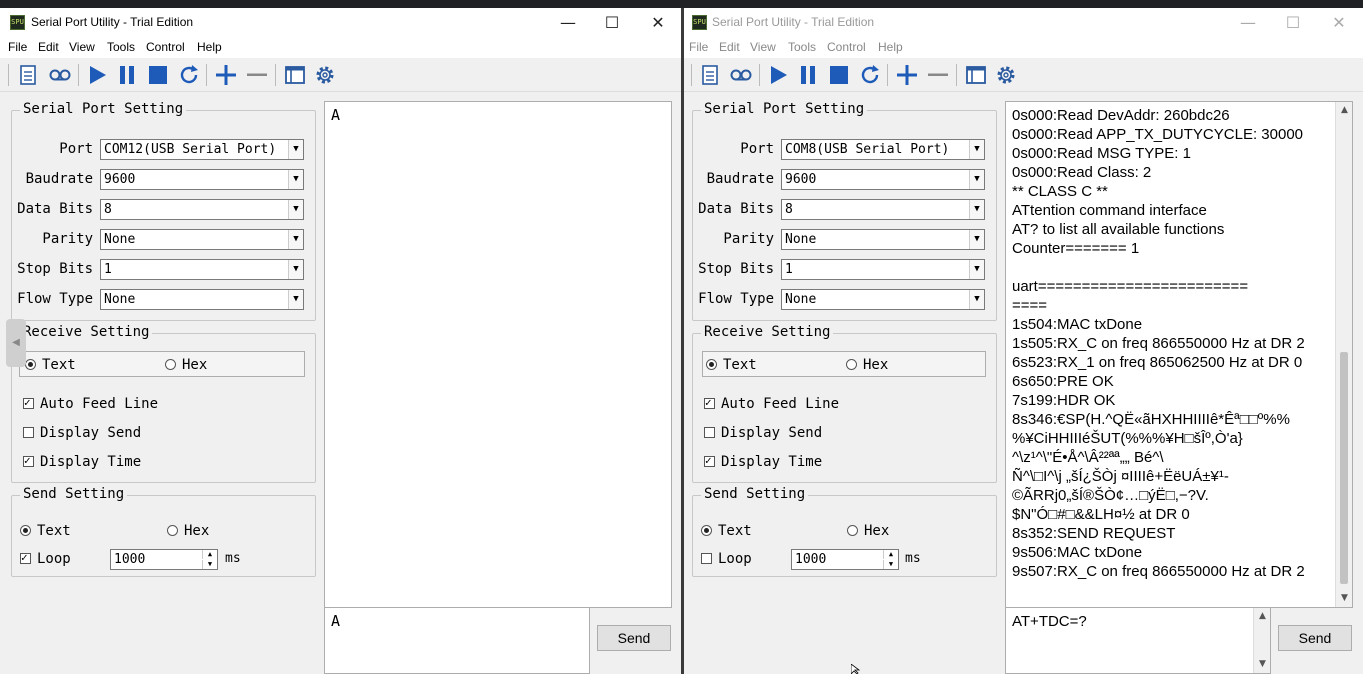 This screenshot has height=674, width=1363. I want to click on output-scrollbar: ▲ ▼, so click(1343, 354).